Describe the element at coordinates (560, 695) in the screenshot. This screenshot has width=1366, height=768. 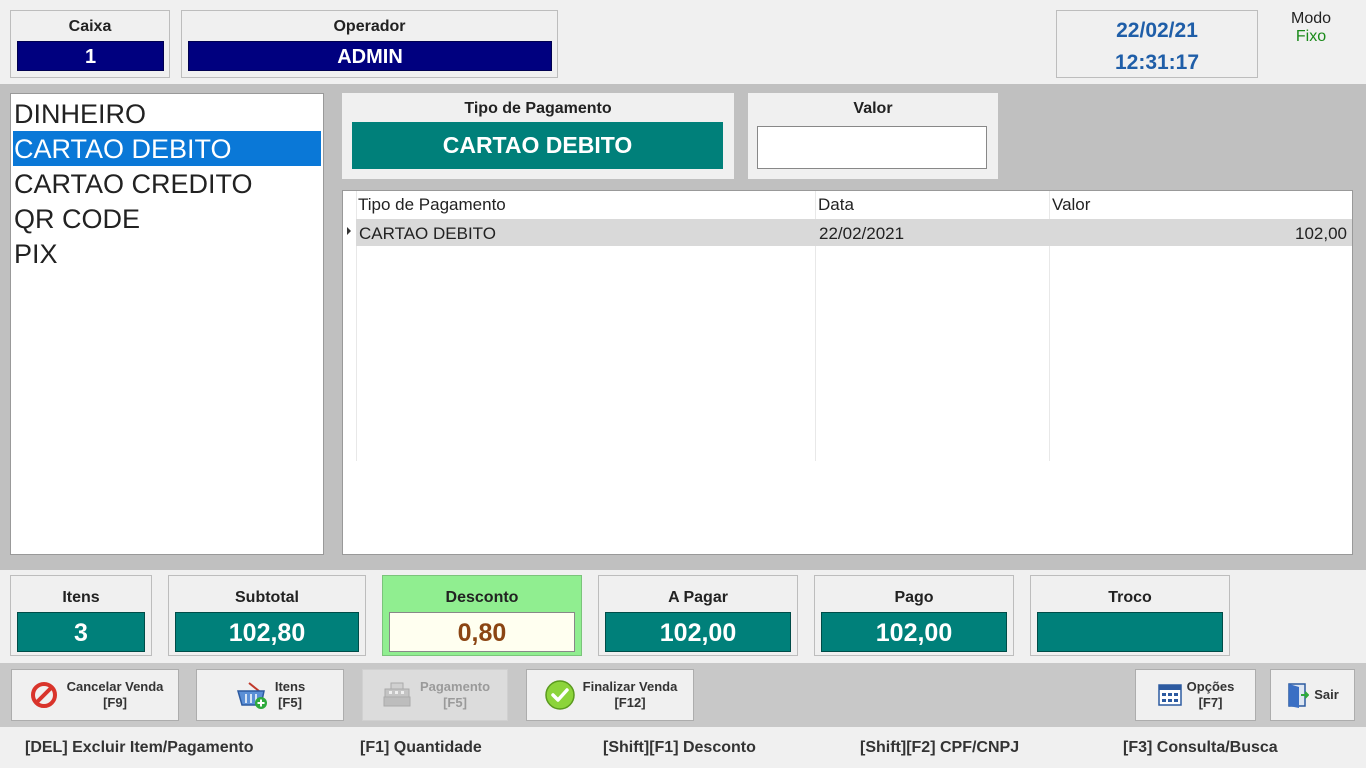
I see `check-icon` at that location.